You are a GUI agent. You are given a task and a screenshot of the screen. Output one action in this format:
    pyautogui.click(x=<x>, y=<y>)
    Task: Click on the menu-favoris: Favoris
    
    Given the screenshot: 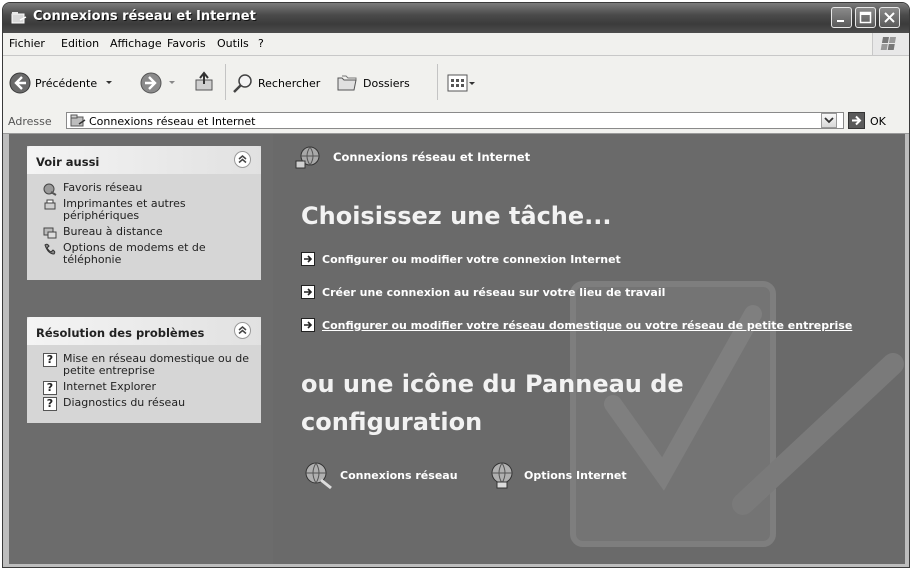 What is the action you would take?
    pyautogui.click(x=186, y=43)
    